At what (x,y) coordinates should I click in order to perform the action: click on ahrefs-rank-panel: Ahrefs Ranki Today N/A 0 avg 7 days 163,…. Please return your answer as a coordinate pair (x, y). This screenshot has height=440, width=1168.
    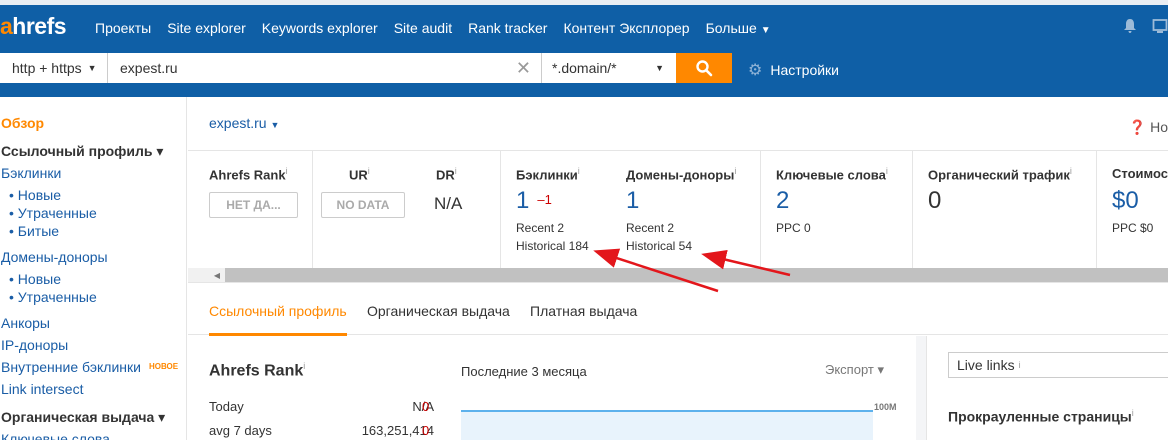
    Looking at the image, I should click on (552, 388).